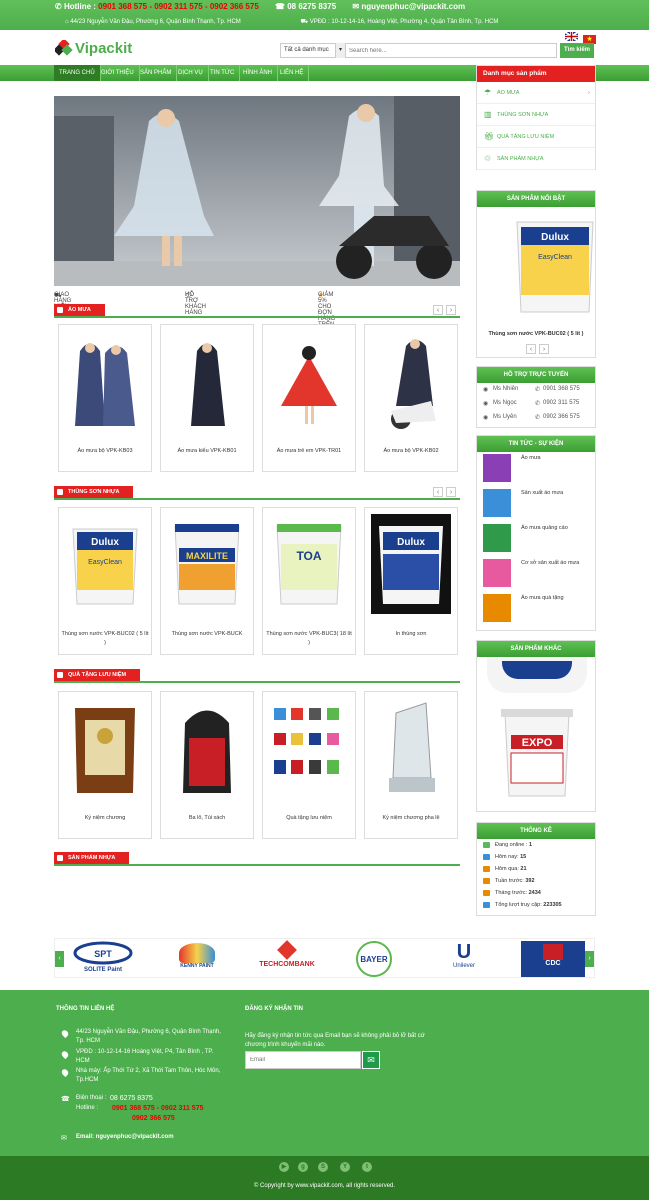 Image resolution: width=649 pixels, height=1200 pixels. I want to click on footer-phone: 08 6275 8375, so click(131, 1098).